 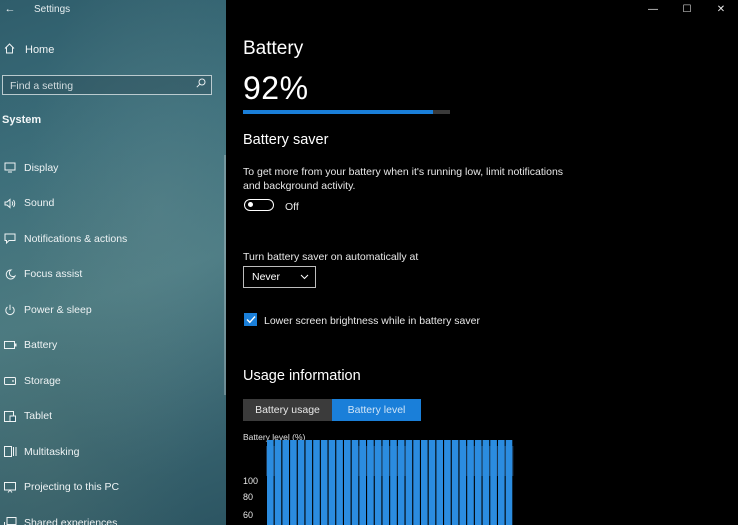 What do you see at coordinates (248, 515) in the screenshot?
I see `y-tick-label: 60` at bounding box center [248, 515].